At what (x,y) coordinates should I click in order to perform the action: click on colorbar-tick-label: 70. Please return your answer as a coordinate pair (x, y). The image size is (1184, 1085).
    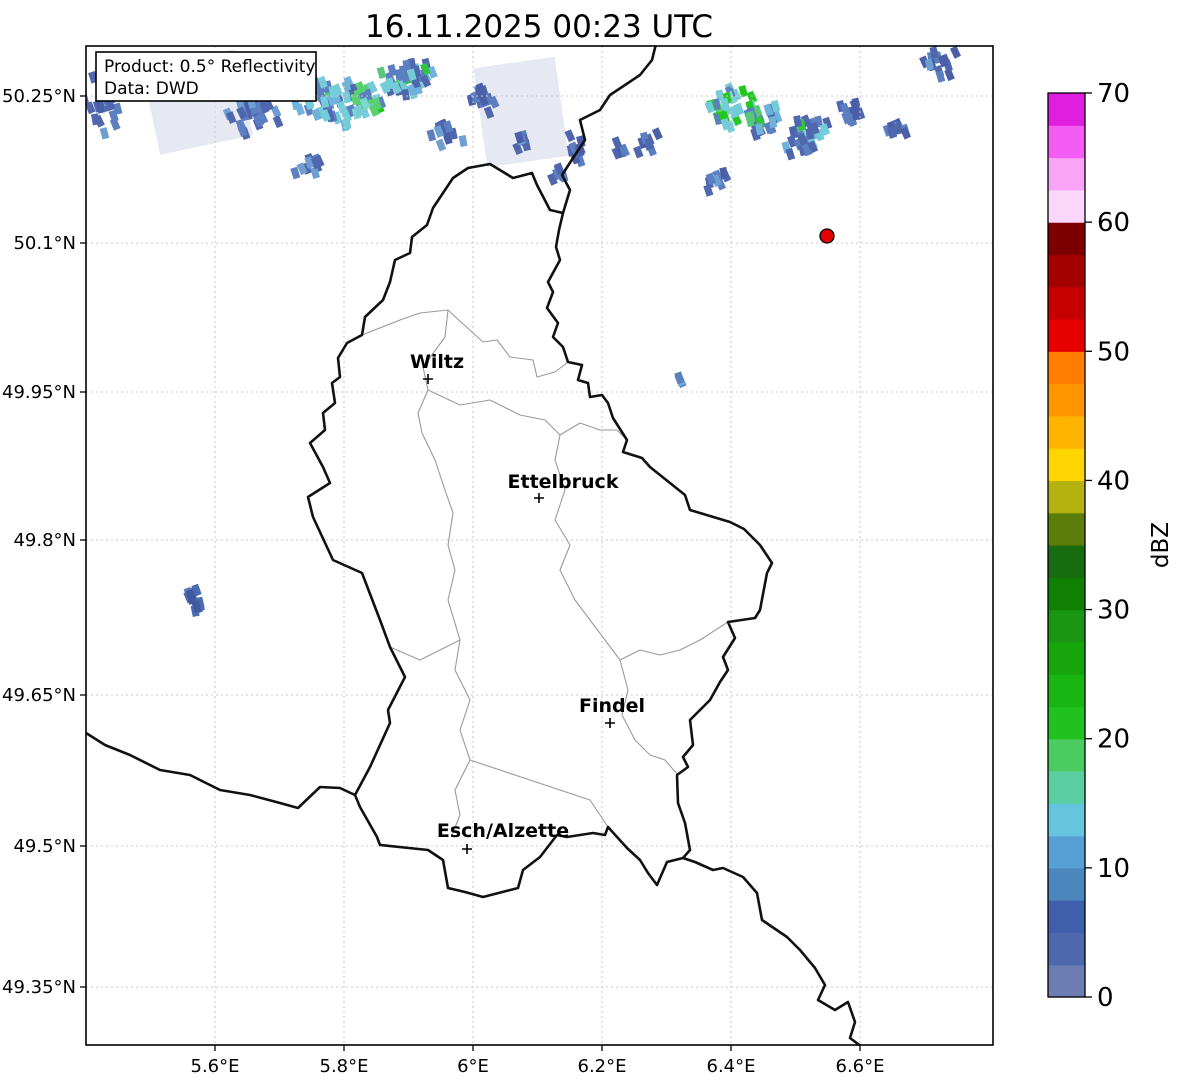
    Looking at the image, I should click on (1113, 94).